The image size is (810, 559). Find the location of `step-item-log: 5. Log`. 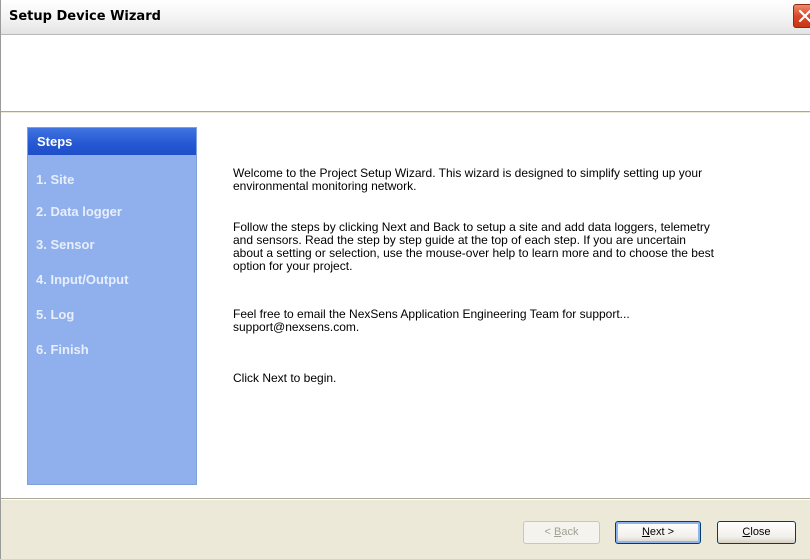

step-item-log: 5. Log is located at coordinates (55, 314).